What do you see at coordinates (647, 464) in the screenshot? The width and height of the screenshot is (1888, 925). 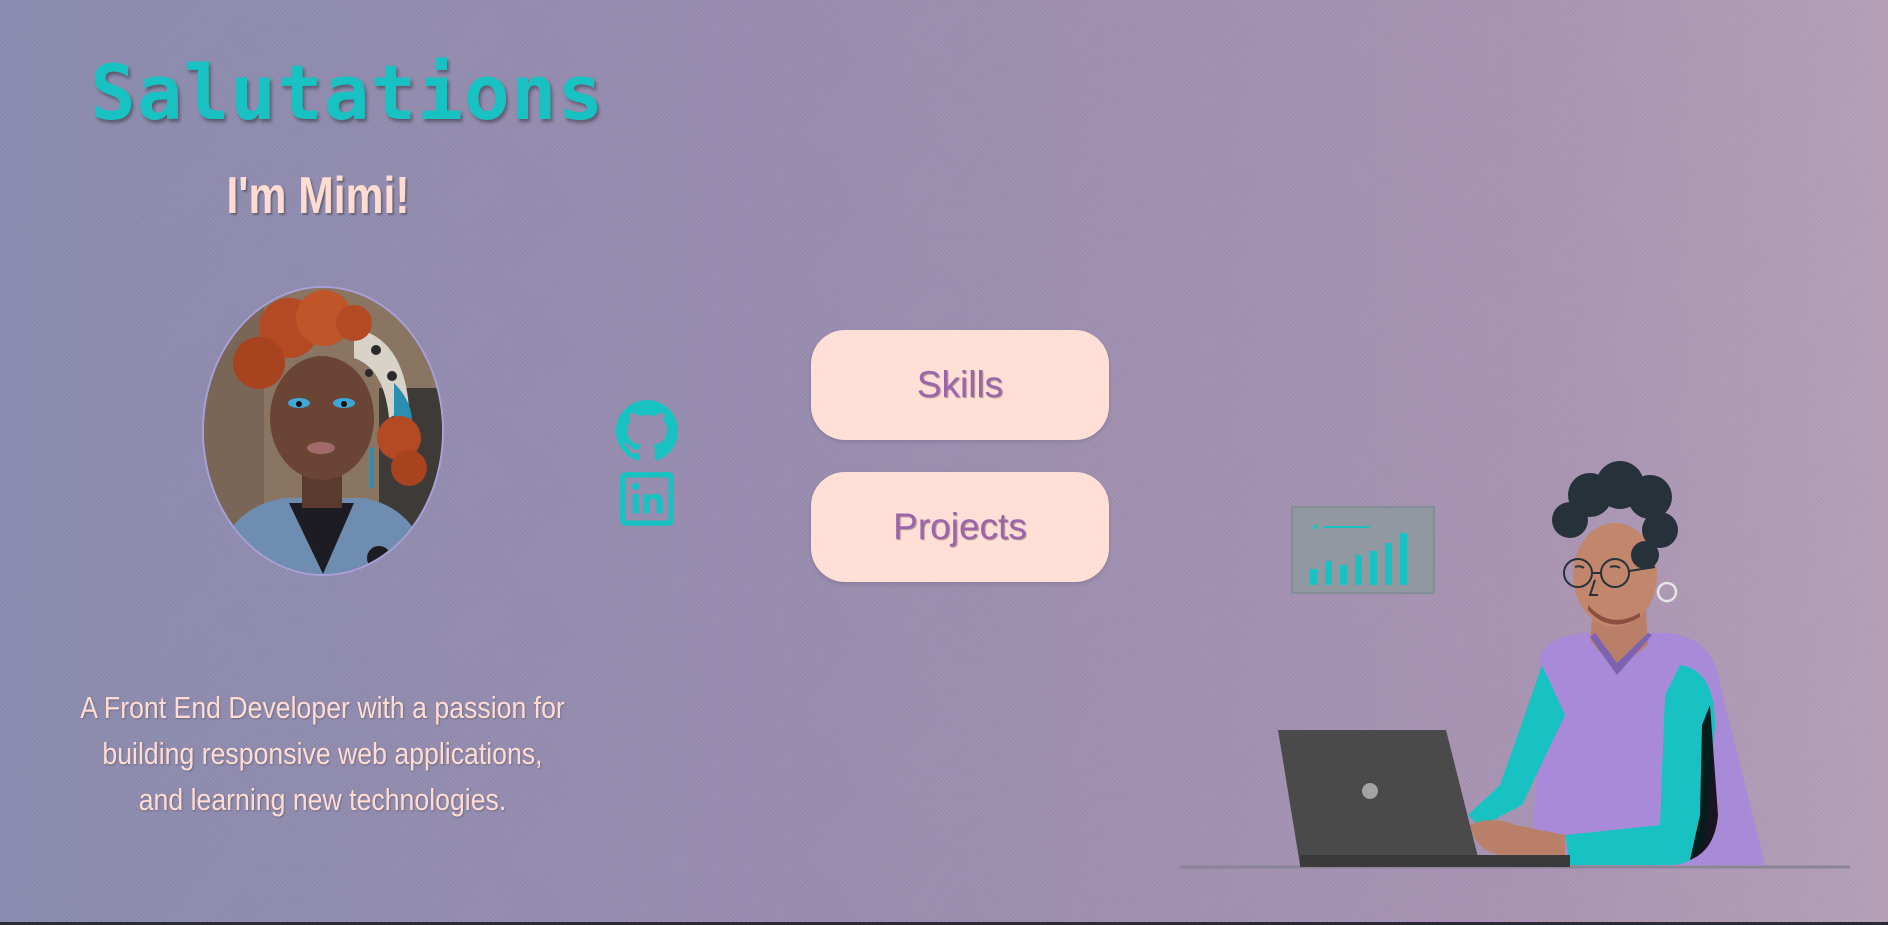 I see `social-links` at bounding box center [647, 464].